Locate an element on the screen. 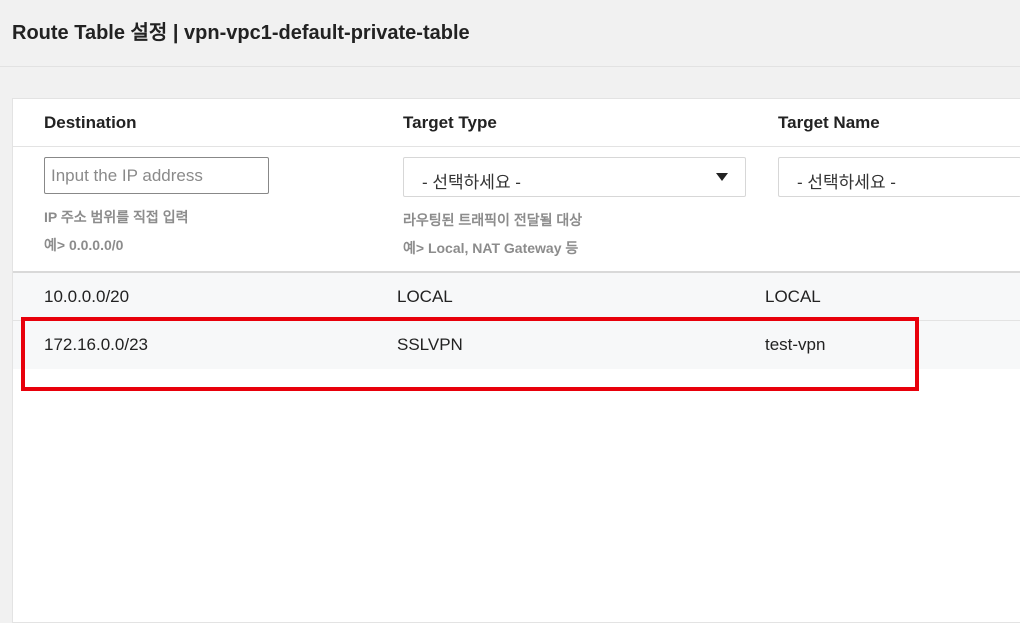  cell-target-type: LOCAL is located at coordinates (425, 296).